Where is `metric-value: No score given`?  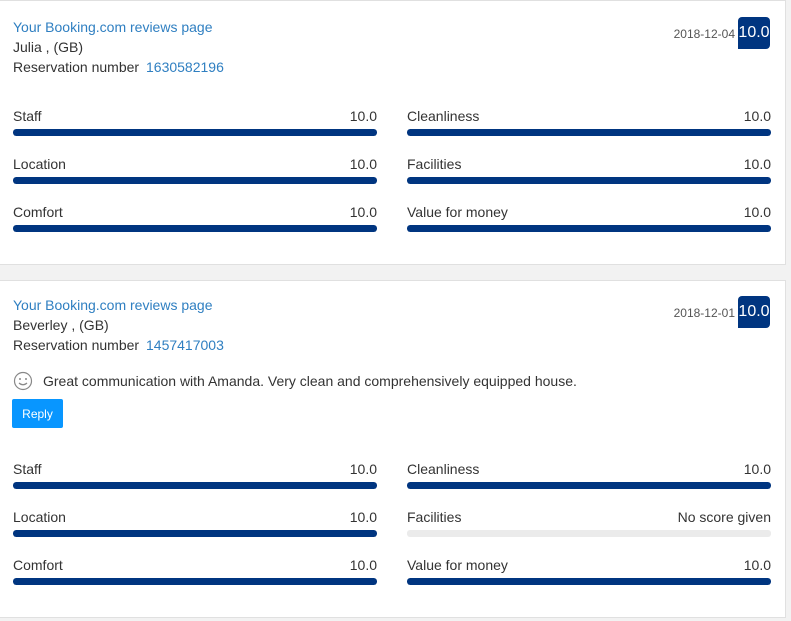 metric-value: No score given is located at coordinates (724, 517).